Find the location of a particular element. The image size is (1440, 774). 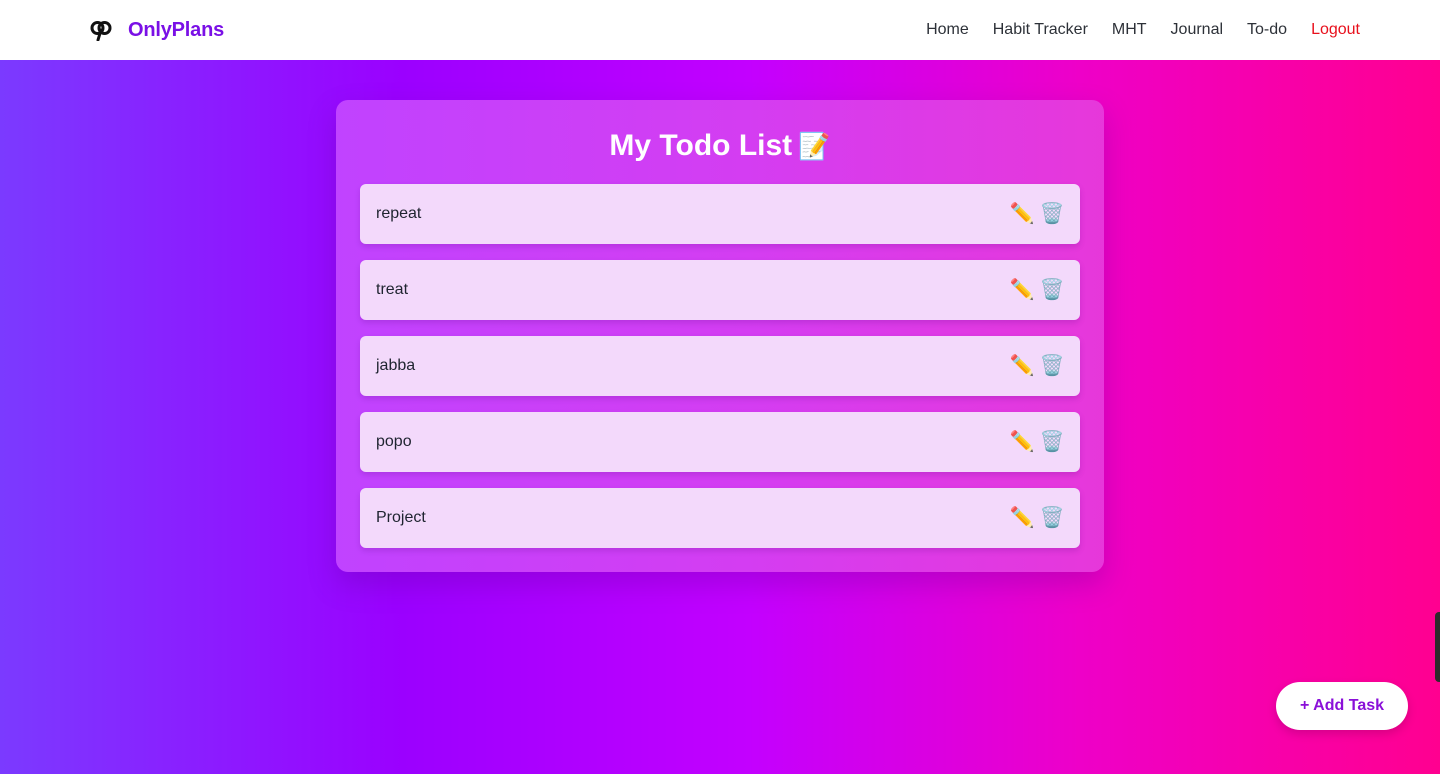

todo-item-text: repeat is located at coordinates (399, 213).